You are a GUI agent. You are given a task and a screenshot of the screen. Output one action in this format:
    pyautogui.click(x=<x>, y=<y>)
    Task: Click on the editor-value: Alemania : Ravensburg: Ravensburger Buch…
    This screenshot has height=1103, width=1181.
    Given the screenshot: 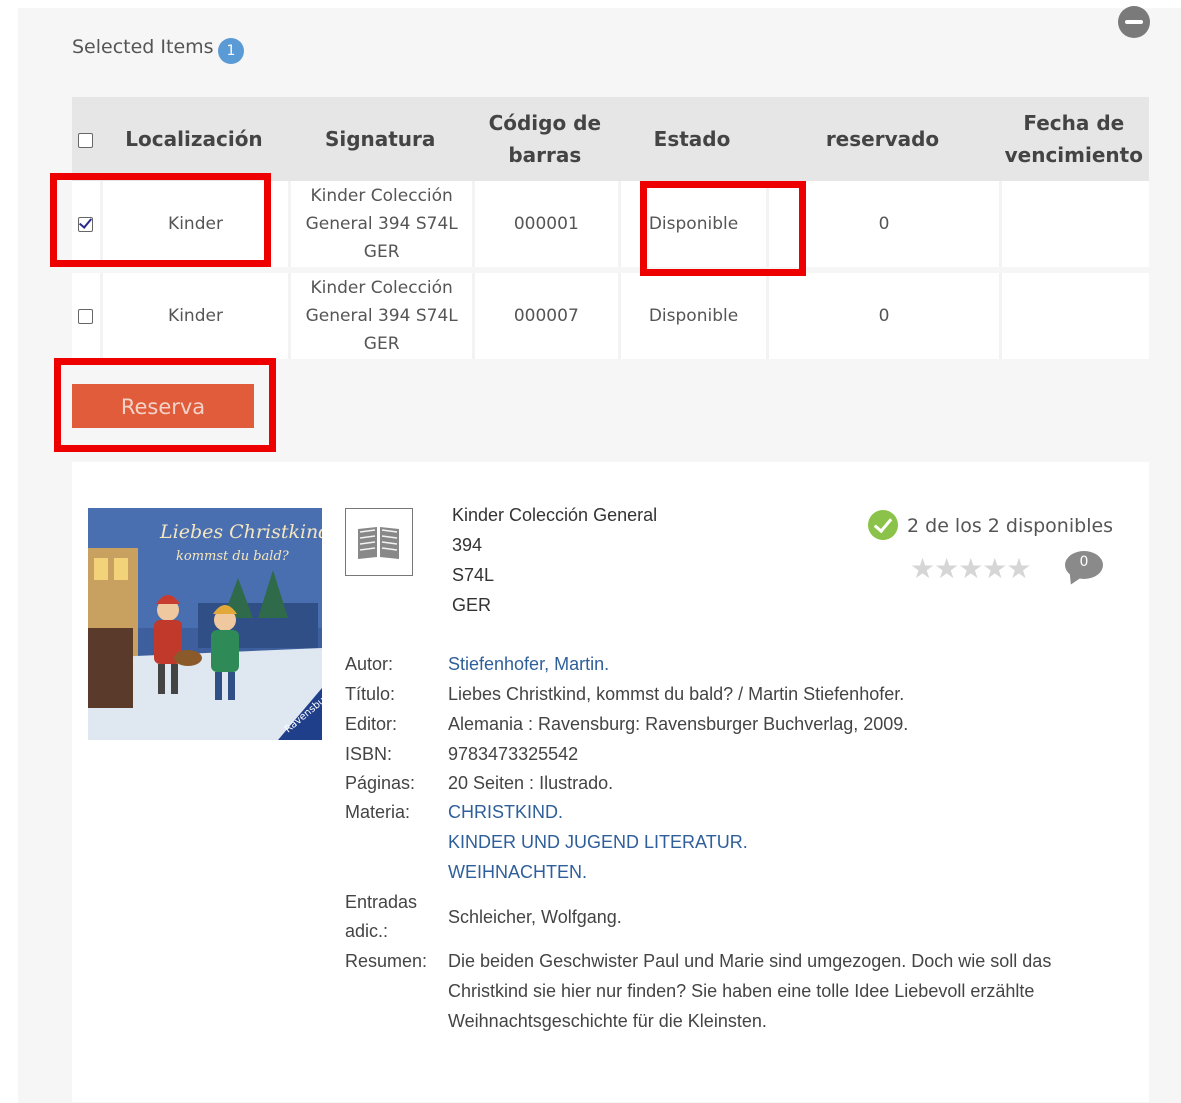 What is the action you would take?
    pyautogui.click(x=678, y=724)
    